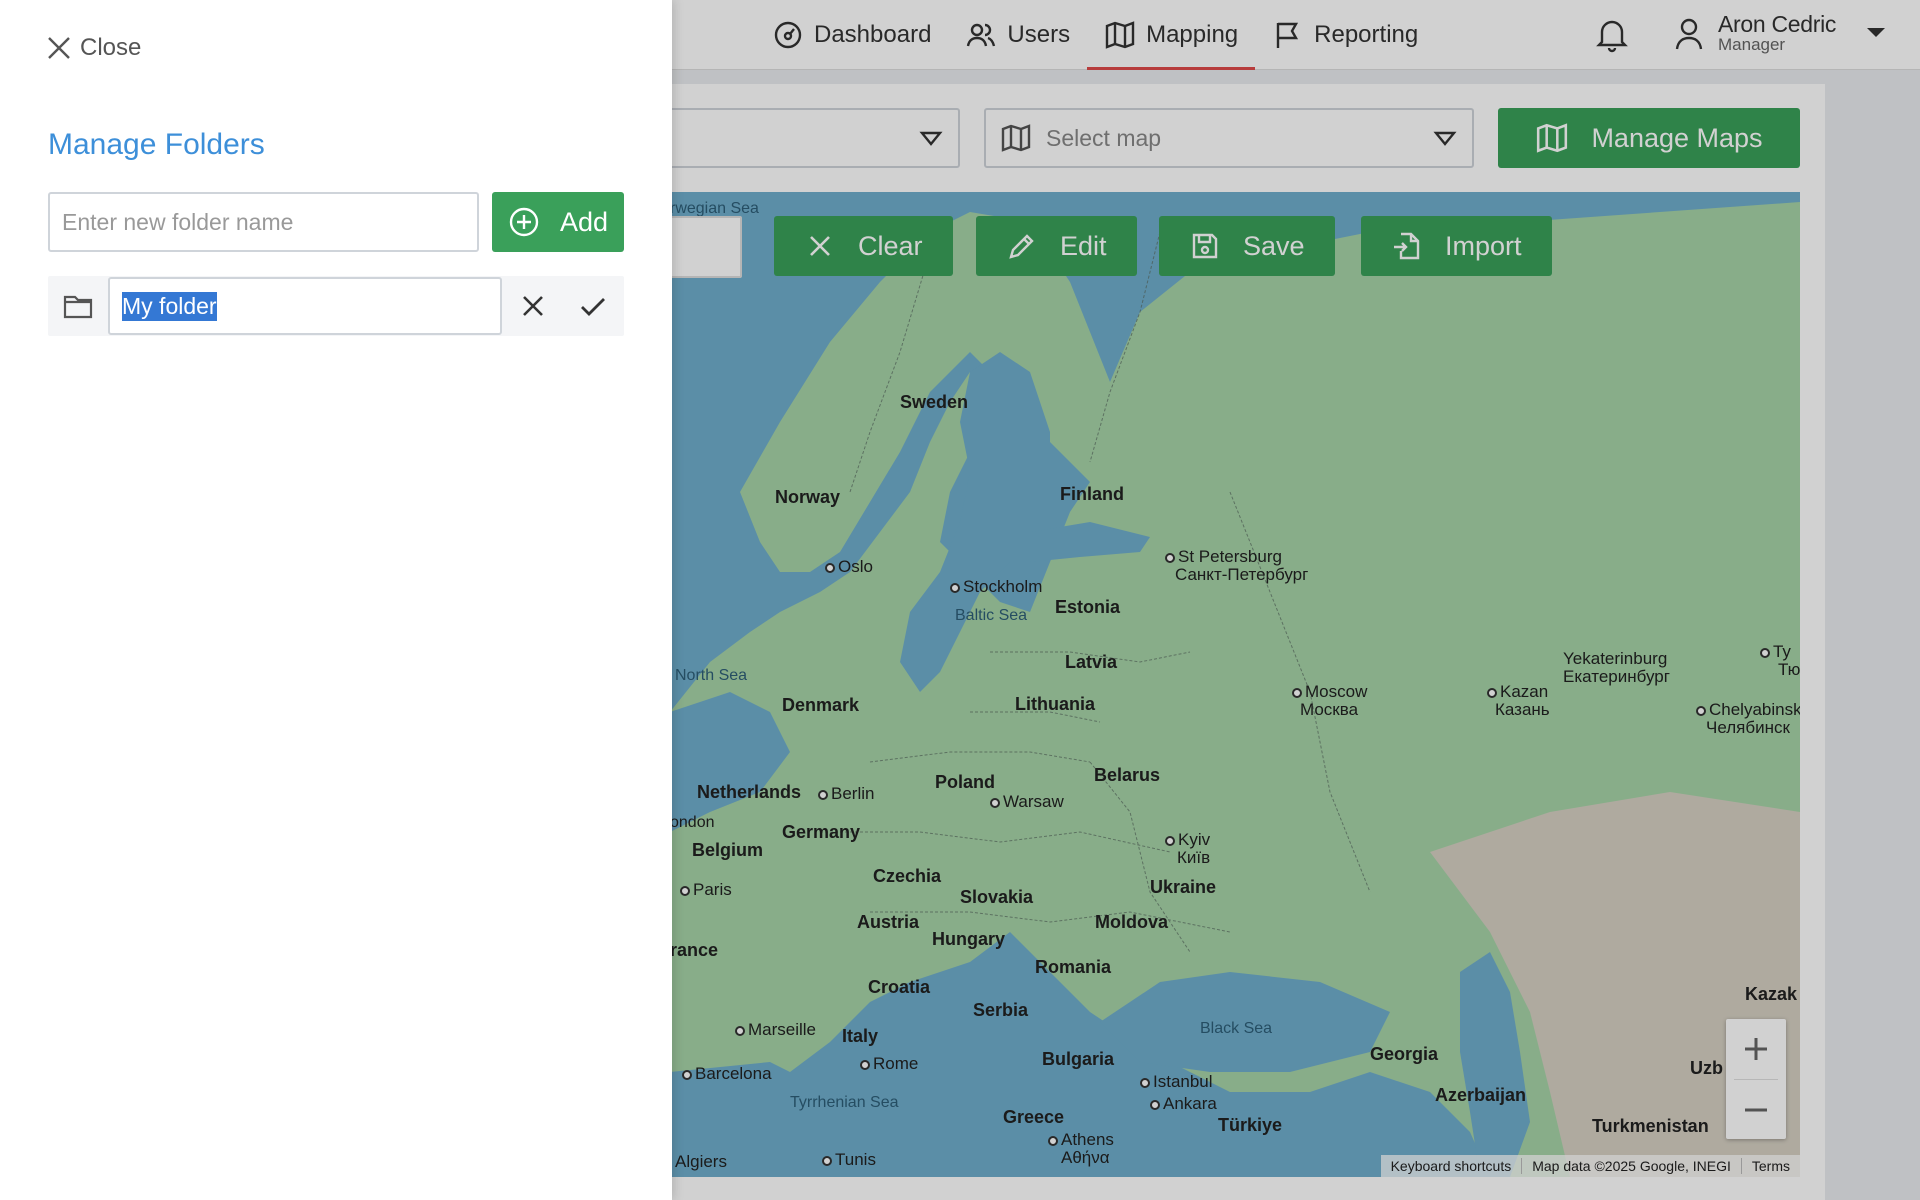  Describe the element at coordinates (169, 306) in the screenshot. I see `folder-name-selected-text: My folder` at that location.